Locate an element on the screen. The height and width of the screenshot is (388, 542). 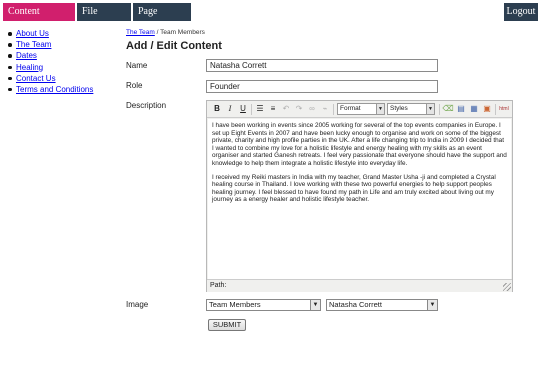
sidebar-link-healing: Healing is located at coordinates (29, 67).